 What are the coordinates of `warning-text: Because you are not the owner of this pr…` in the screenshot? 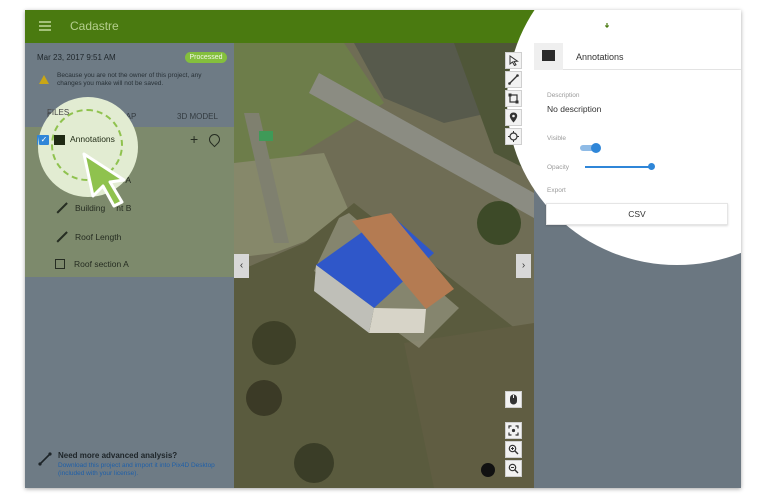 It's located at (129, 79).